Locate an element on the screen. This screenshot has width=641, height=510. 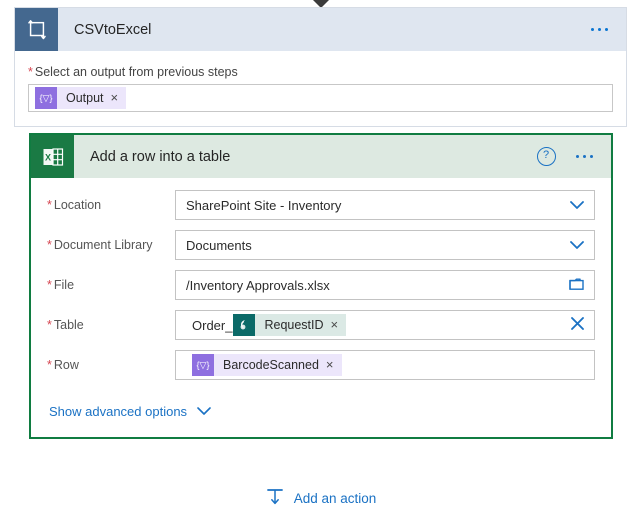
token-label: BarcodeScanned is located at coordinates (271, 365).